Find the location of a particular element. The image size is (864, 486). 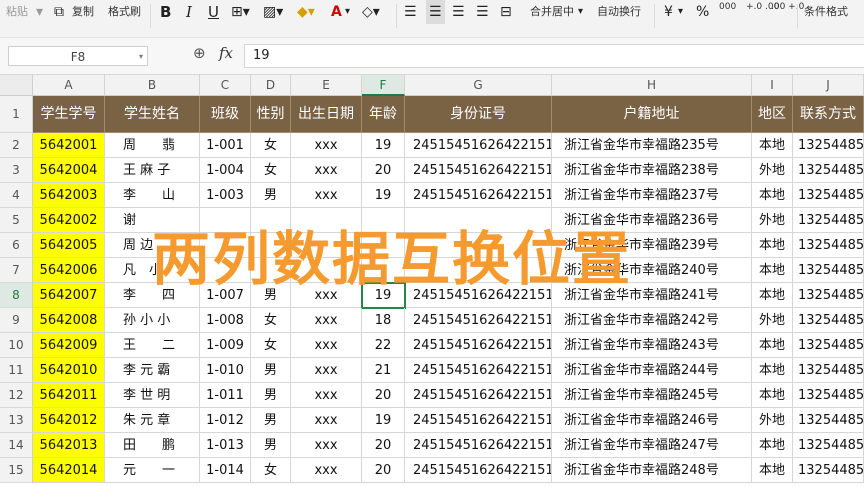

table-cell: 王 麻 子 is located at coordinates (152, 170).